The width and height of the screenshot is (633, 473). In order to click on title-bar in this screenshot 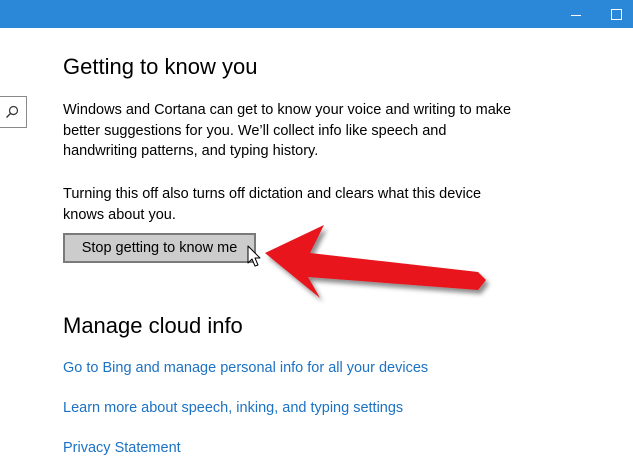, I will do `click(316, 14)`.